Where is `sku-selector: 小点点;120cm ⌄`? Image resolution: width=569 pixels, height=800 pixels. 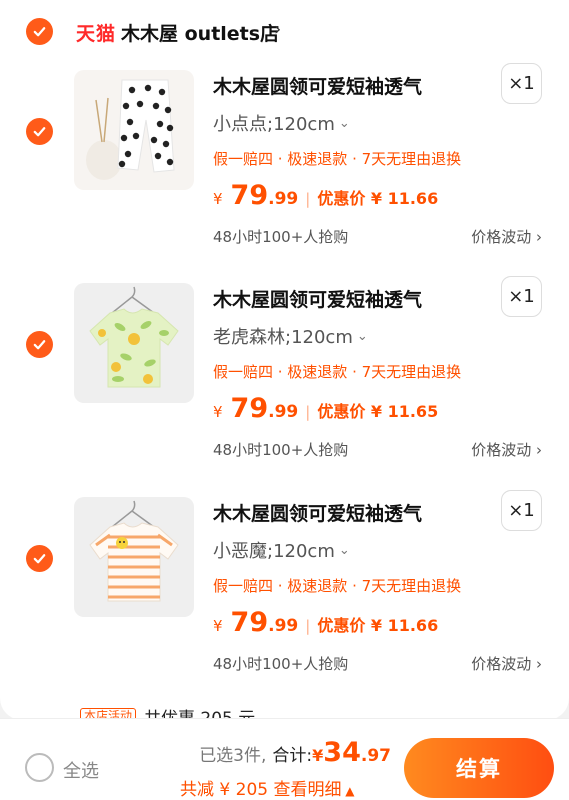
sku-selector: 小点点;120cm ⌄ is located at coordinates (281, 123).